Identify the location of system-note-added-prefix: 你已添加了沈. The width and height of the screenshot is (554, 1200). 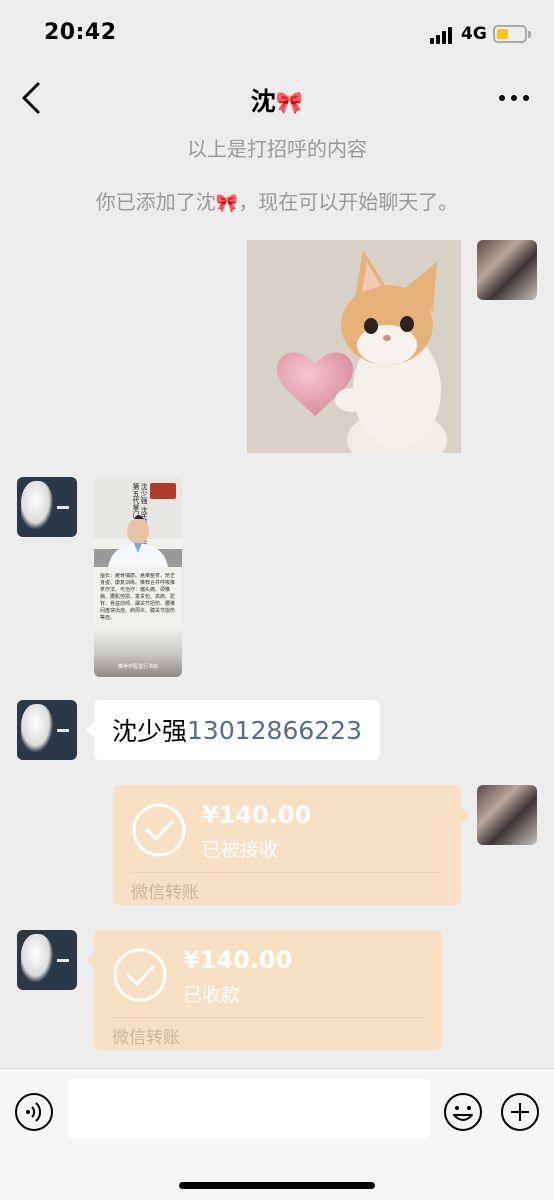
(155, 202).